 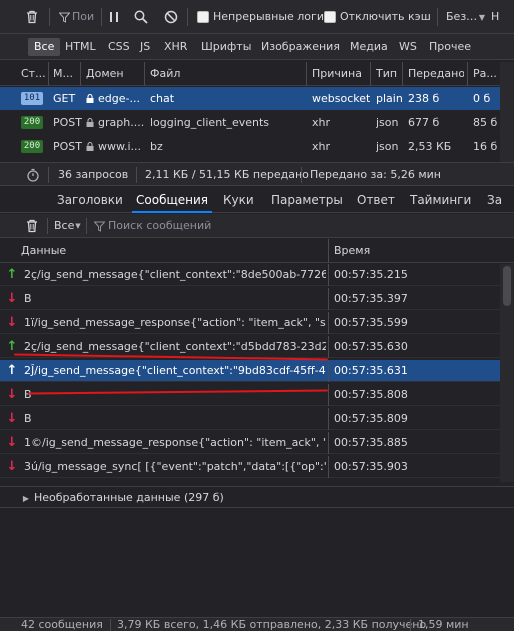 I want to click on request-file: bz, so click(x=156, y=146).